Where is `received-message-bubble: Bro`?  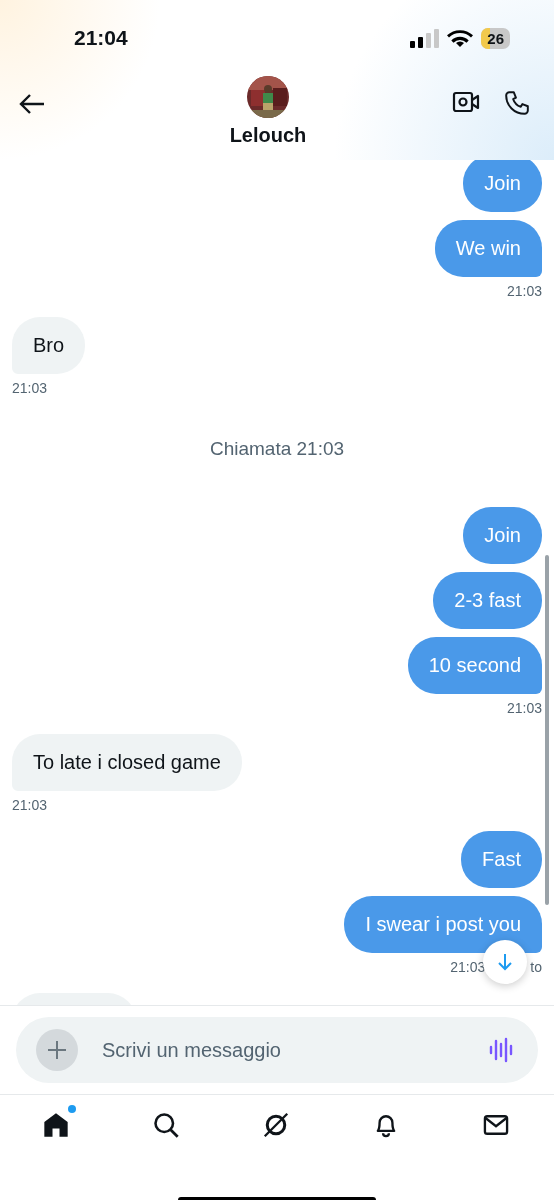 received-message-bubble: Bro is located at coordinates (49, 345).